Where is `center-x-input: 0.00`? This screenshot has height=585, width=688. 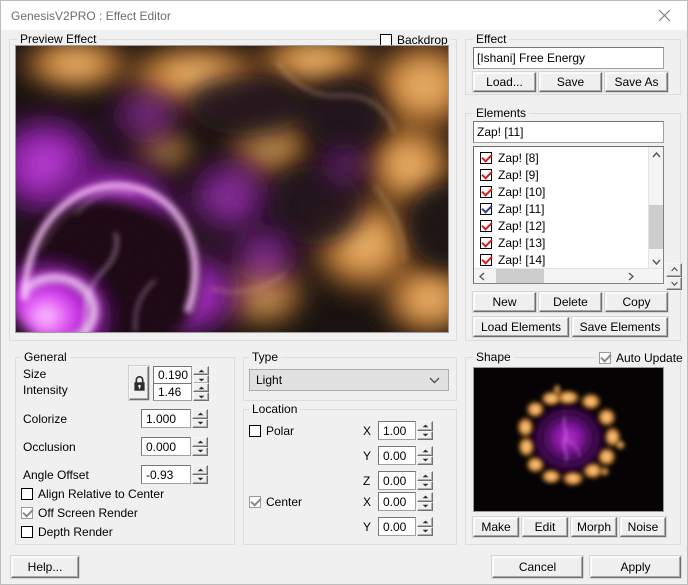
center-x-input: 0.00 is located at coordinates (397, 501).